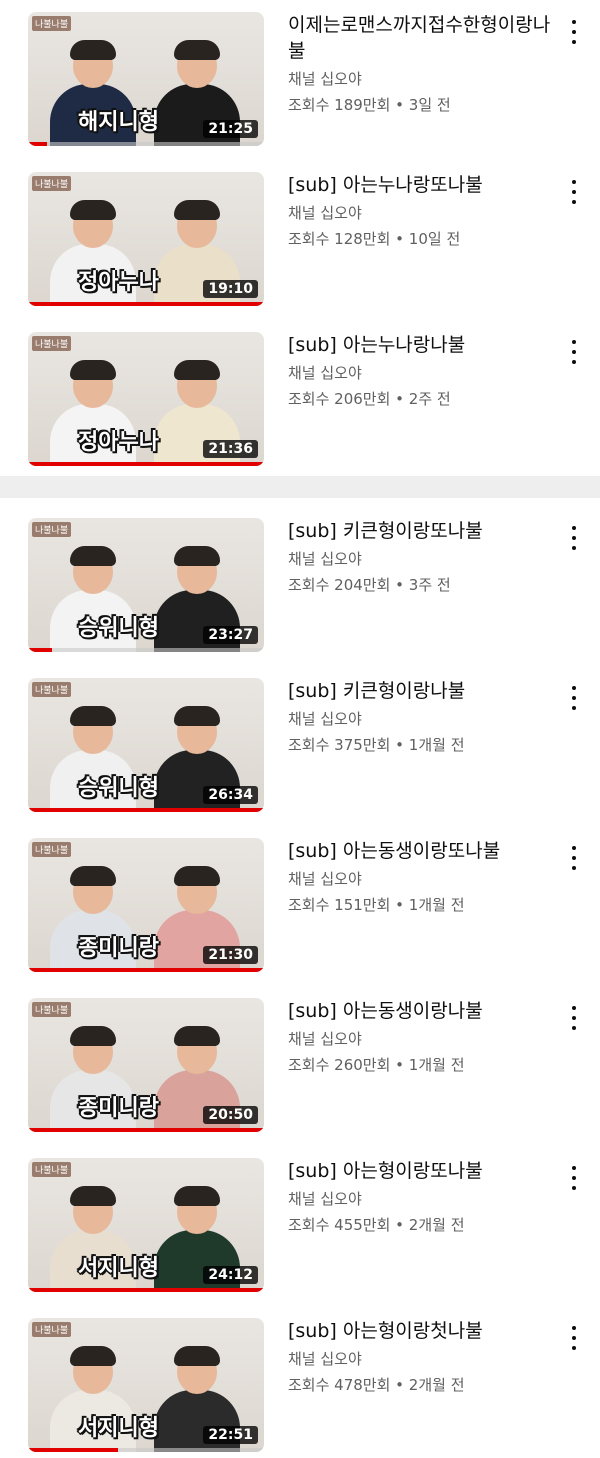 The image size is (600, 1458). Describe the element at coordinates (146, 399) in the screenshot. I see `video-thumbnail: 나불나불 정아누나 21:36` at that location.